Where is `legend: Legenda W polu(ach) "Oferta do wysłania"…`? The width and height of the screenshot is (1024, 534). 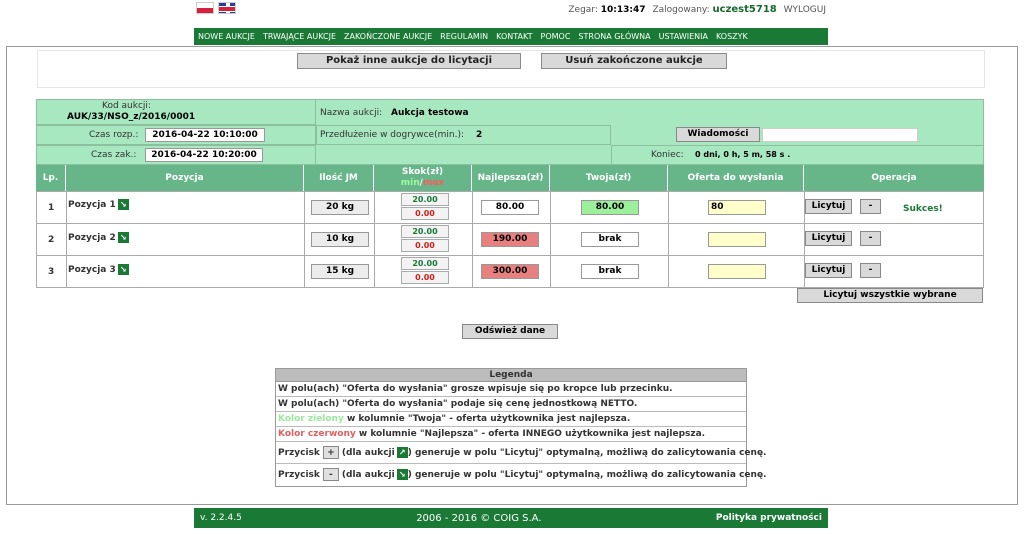 legend: Legenda W polu(ach) "Oferta do wysłania"… is located at coordinates (520, 427).